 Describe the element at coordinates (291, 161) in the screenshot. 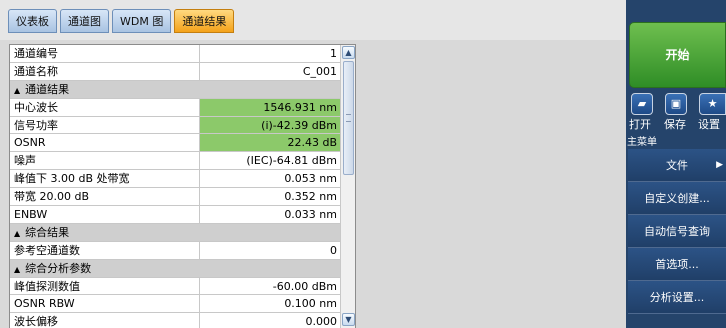

I see `row-value: (IEC)-64.81 dBm` at that location.